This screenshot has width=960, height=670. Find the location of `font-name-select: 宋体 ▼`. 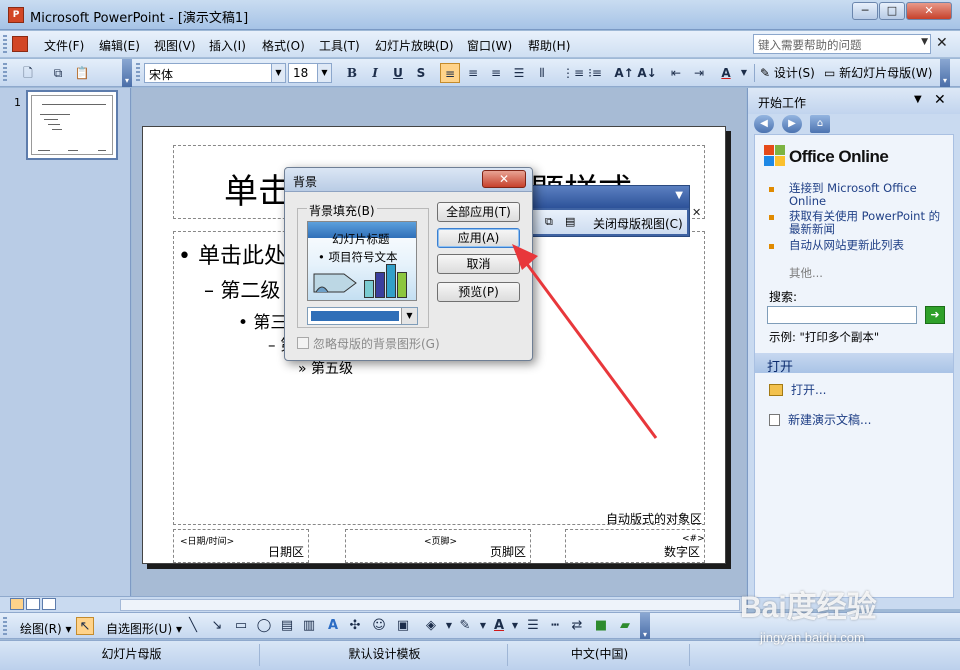

font-name-select: 宋体 ▼ is located at coordinates (215, 73).